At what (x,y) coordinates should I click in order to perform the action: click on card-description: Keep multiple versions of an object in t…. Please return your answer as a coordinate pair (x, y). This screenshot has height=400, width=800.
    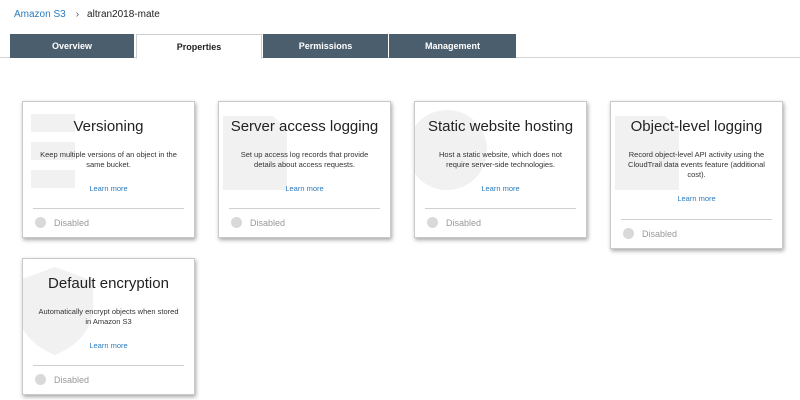
    Looking at the image, I should click on (108, 159).